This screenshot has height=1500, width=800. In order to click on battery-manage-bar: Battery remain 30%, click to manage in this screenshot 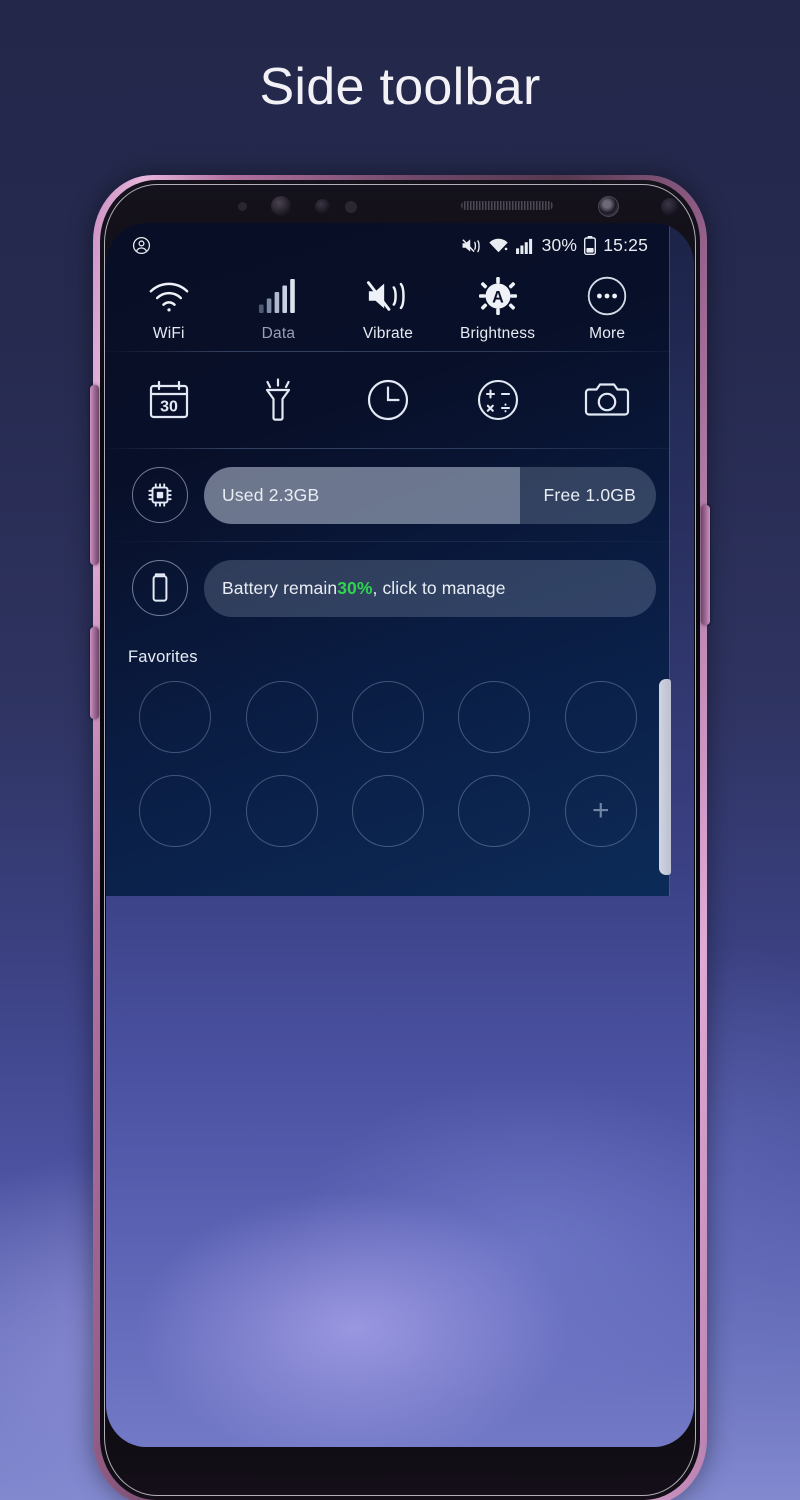, I will do `click(430, 588)`.